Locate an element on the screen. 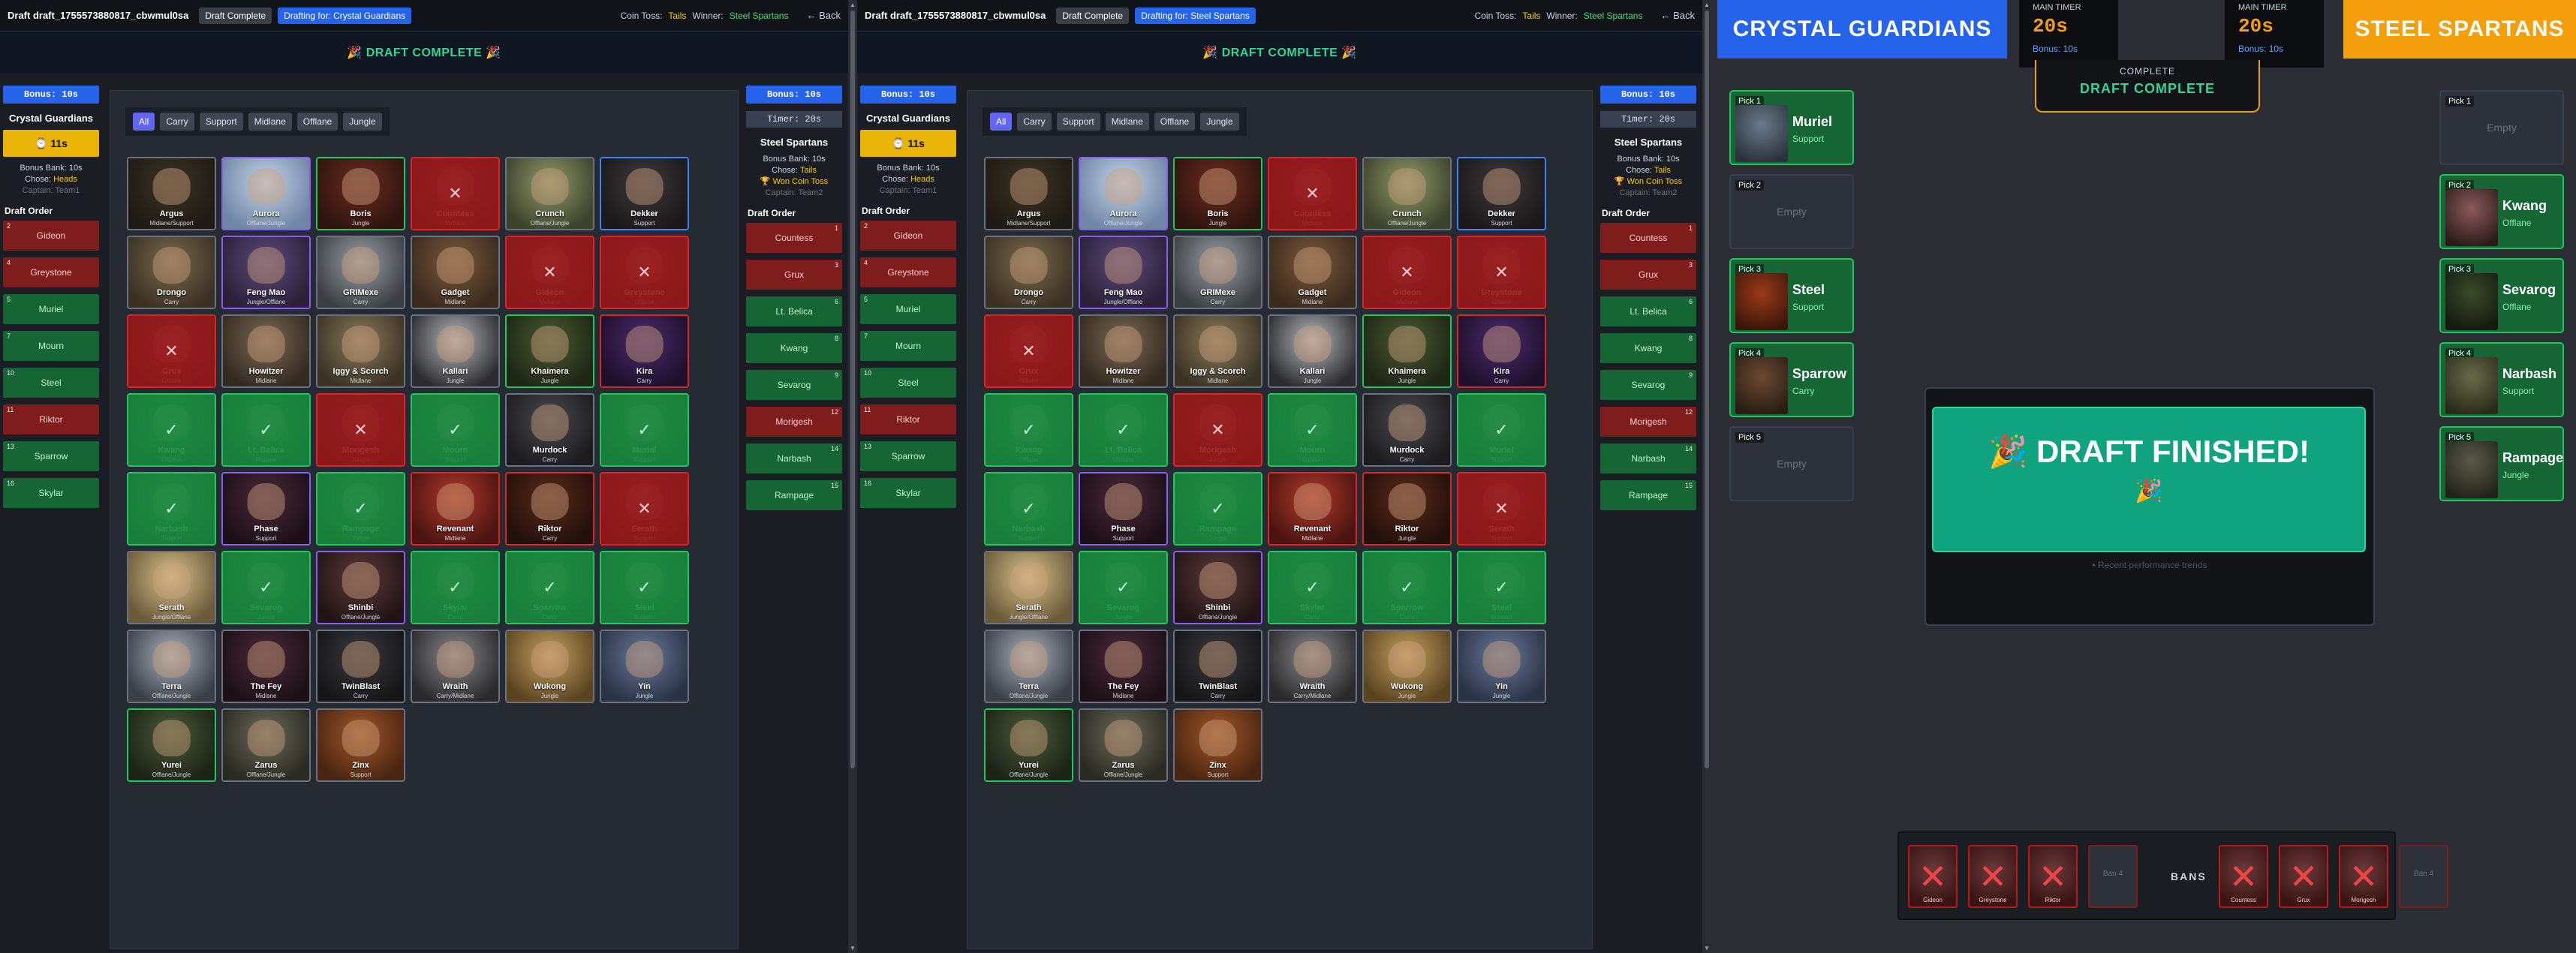 This screenshot has height=953, width=2576. scroll-up-icon: ▲ is located at coordinates (853, 5).